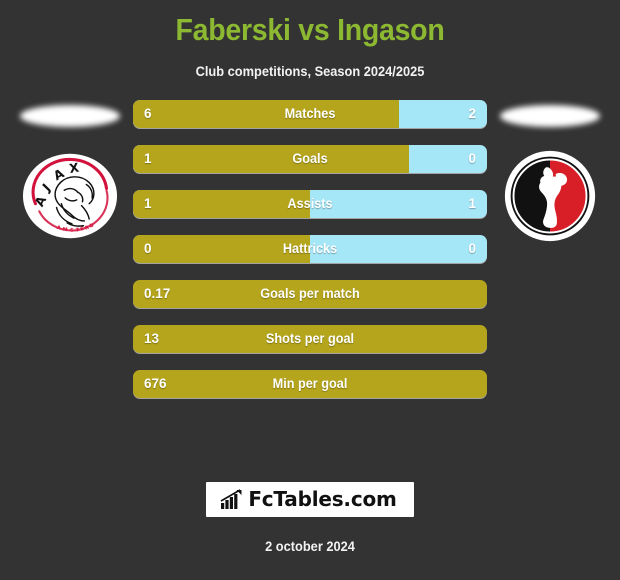 The width and height of the screenshot is (620, 580). Describe the element at coordinates (70, 116) in the screenshot. I see `glow-ellipse-left` at that location.